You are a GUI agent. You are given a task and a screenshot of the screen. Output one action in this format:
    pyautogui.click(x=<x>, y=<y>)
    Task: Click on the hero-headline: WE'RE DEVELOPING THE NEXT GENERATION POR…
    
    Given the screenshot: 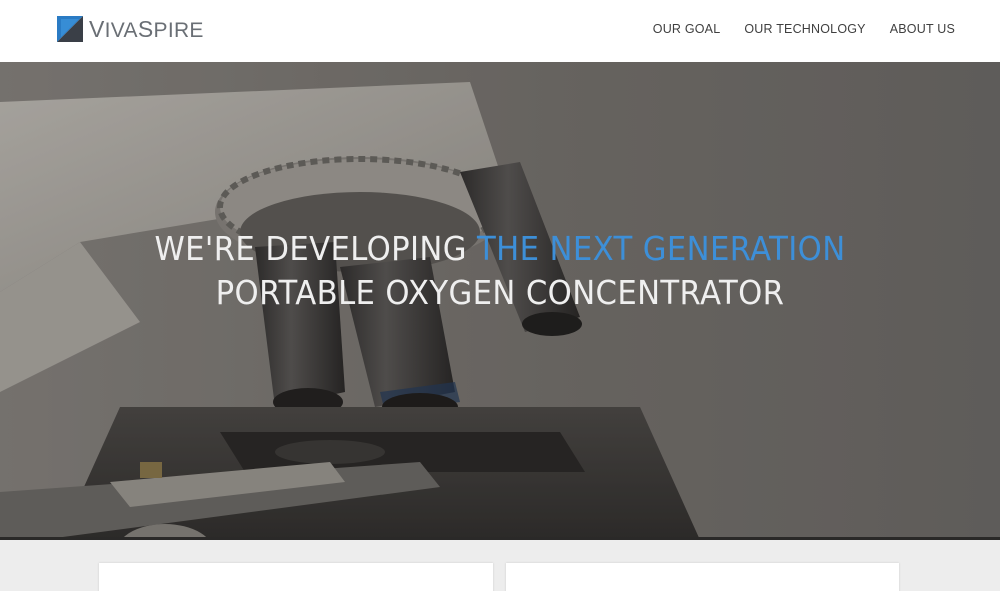 What is the action you would take?
    pyautogui.click(x=500, y=271)
    